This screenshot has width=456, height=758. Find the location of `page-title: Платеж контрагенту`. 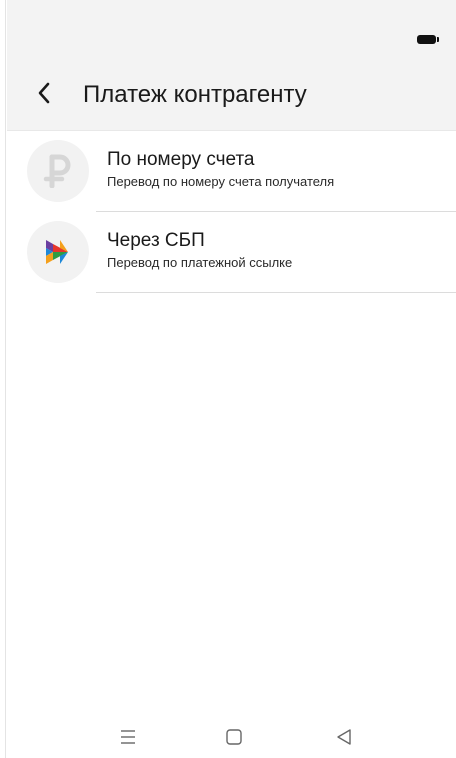

page-title: Платеж контрагенту is located at coordinates (195, 94).